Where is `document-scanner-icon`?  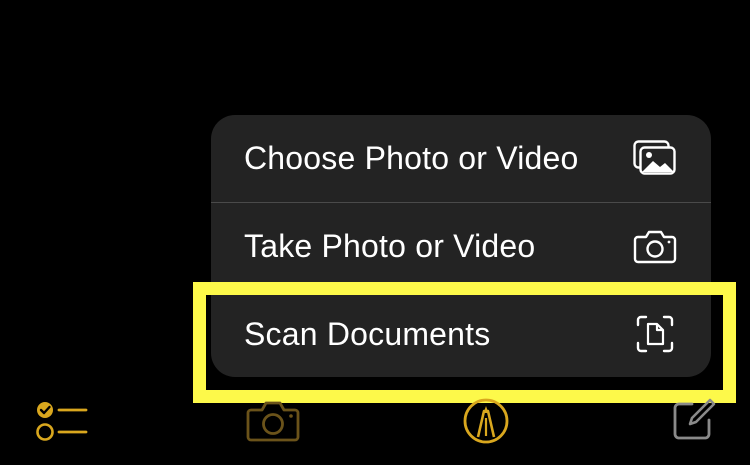 document-scanner-icon is located at coordinates (655, 334).